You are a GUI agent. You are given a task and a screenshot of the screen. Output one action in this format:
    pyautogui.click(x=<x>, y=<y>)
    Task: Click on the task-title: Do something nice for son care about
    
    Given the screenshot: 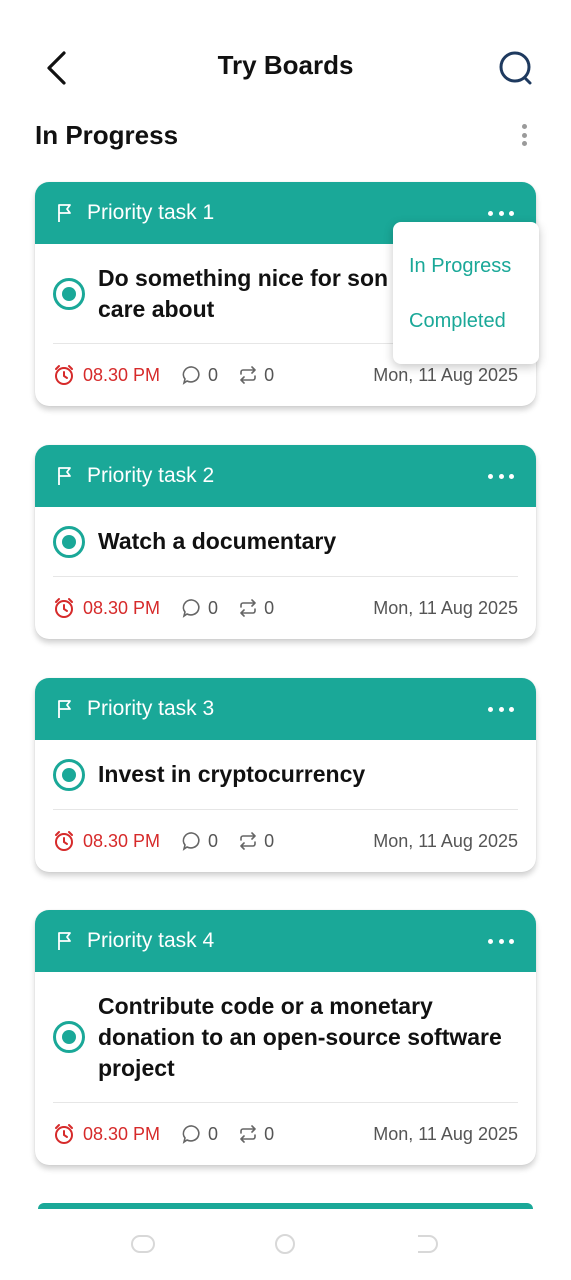 What is the action you would take?
    pyautogui.click(x=243, y=294)
    